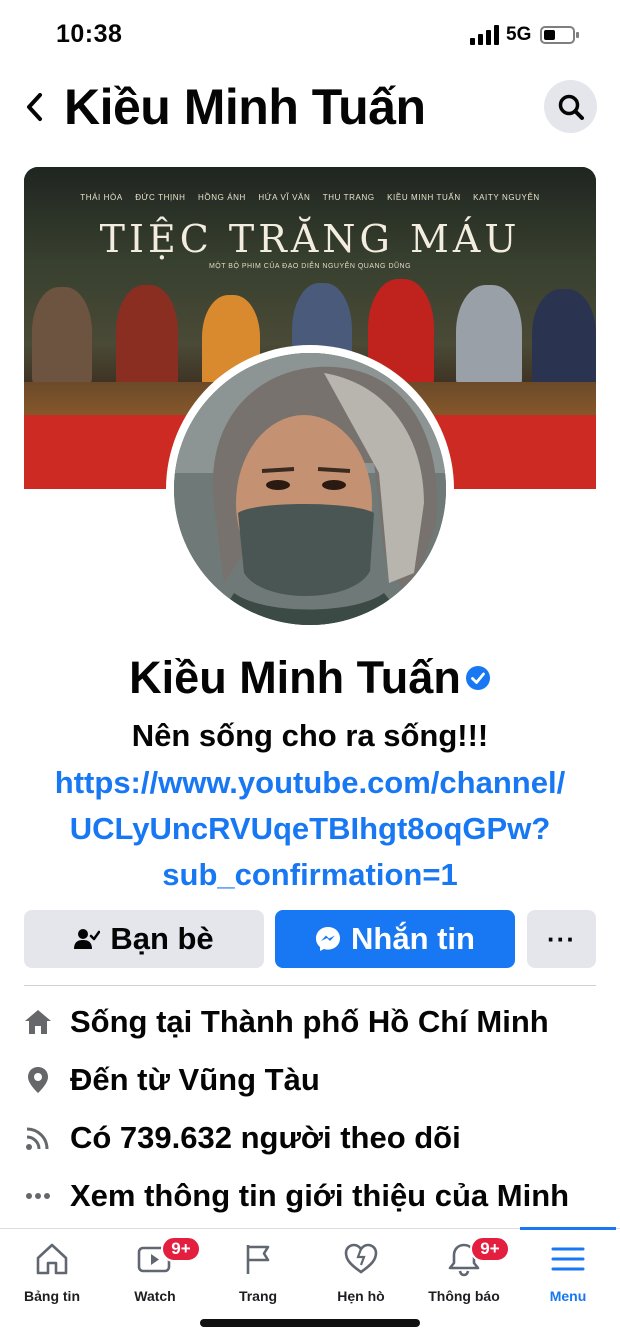 Image resolution: width=620 pixels, height=1341 pixels. What do you see at coordinates (568, 1296) in the screenshot?
I see `nav-label: Menu` at bounding box center [568, 1296].